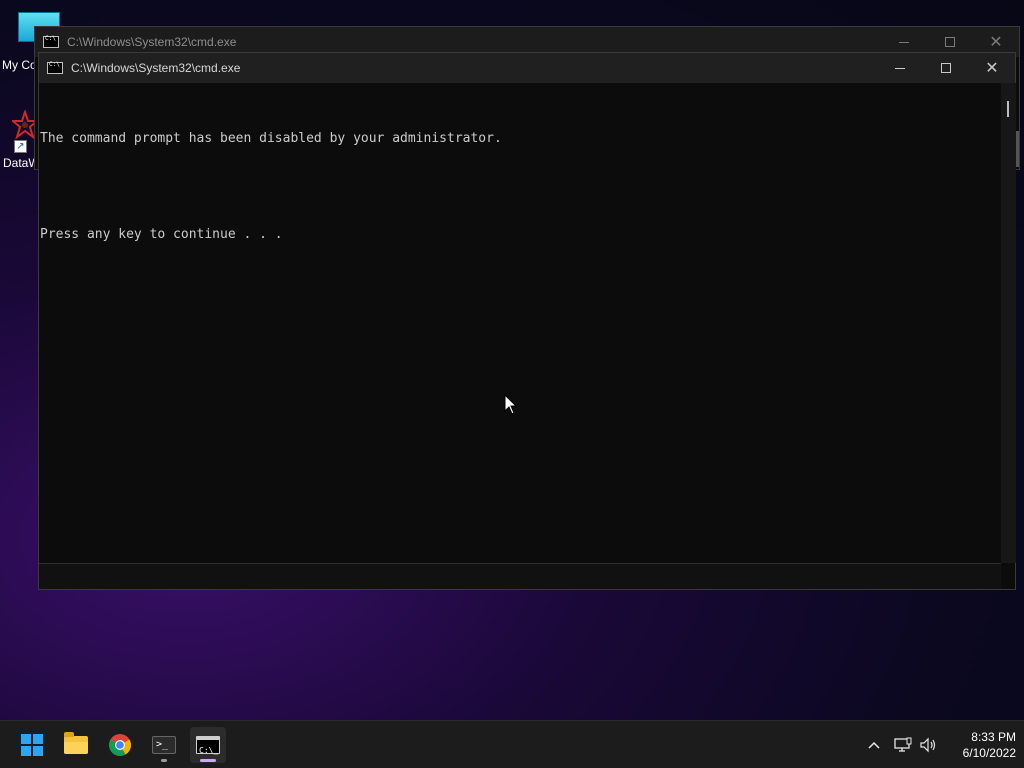 Image resolution: width=1024 pixels, height=768 pixels. Describe the element at coordinates (993, 737) in the screenshot. I see `clock-time: 8:33 PM` at that location.